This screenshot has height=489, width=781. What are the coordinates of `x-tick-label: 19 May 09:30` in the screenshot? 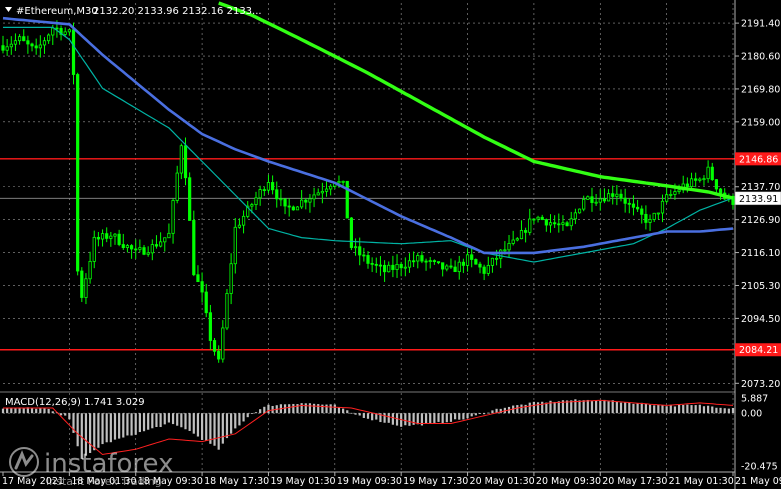 It's located at (369, 481).